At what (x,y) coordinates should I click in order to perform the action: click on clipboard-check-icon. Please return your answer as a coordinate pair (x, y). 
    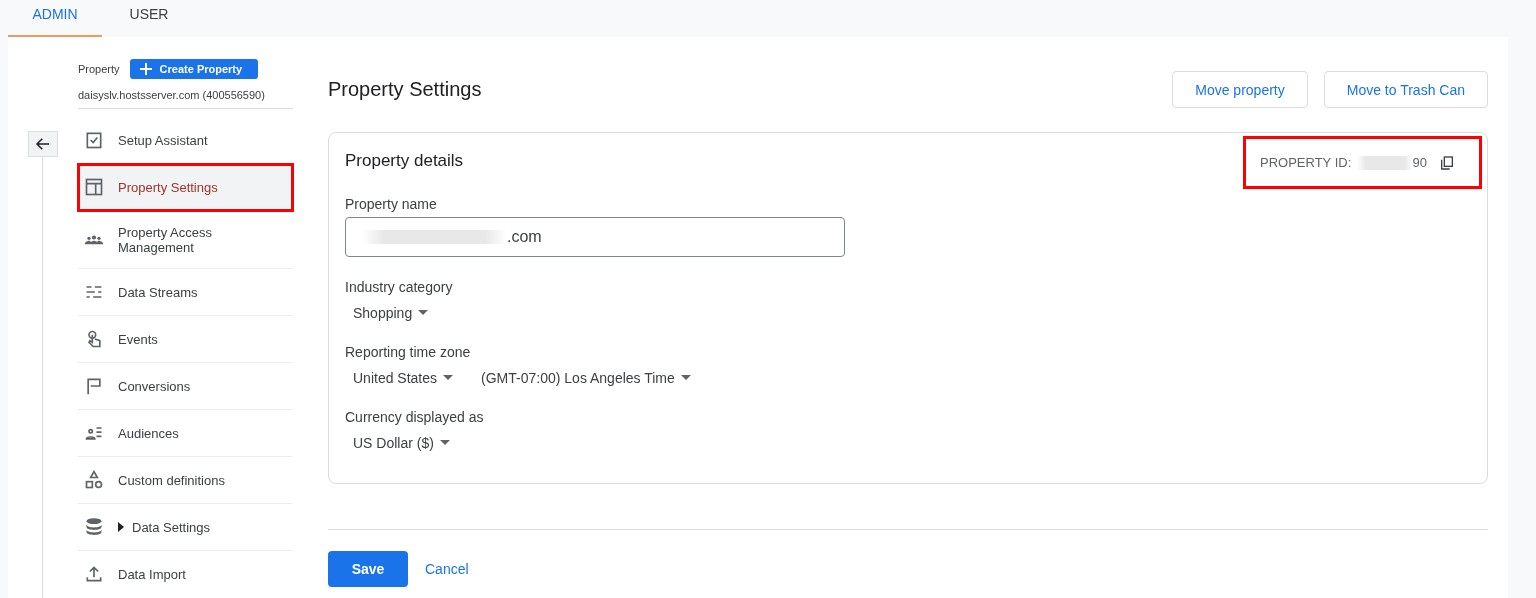
    Looking at the image, I should click on (94, 140).